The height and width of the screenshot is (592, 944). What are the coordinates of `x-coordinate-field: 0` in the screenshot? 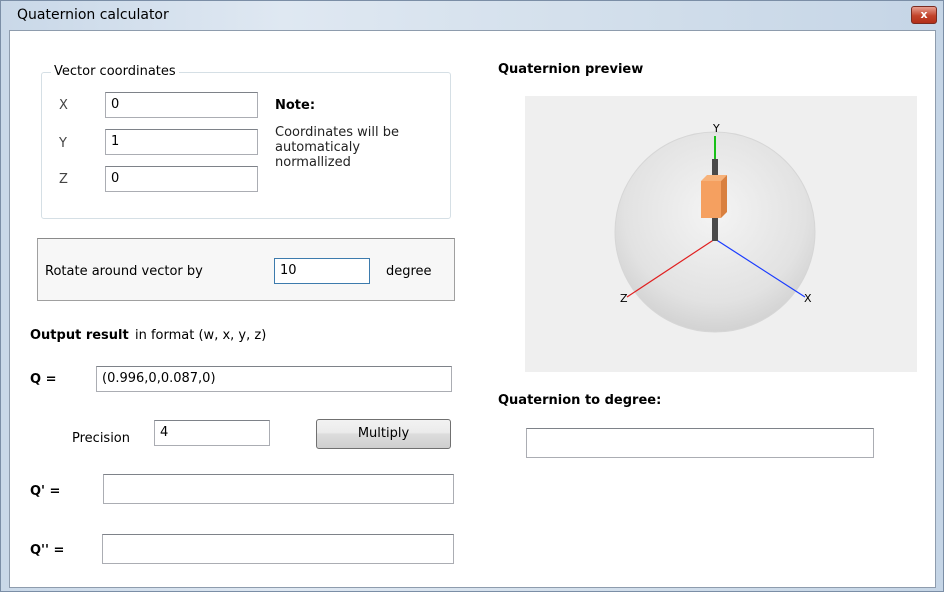 It's located at (181, 105).